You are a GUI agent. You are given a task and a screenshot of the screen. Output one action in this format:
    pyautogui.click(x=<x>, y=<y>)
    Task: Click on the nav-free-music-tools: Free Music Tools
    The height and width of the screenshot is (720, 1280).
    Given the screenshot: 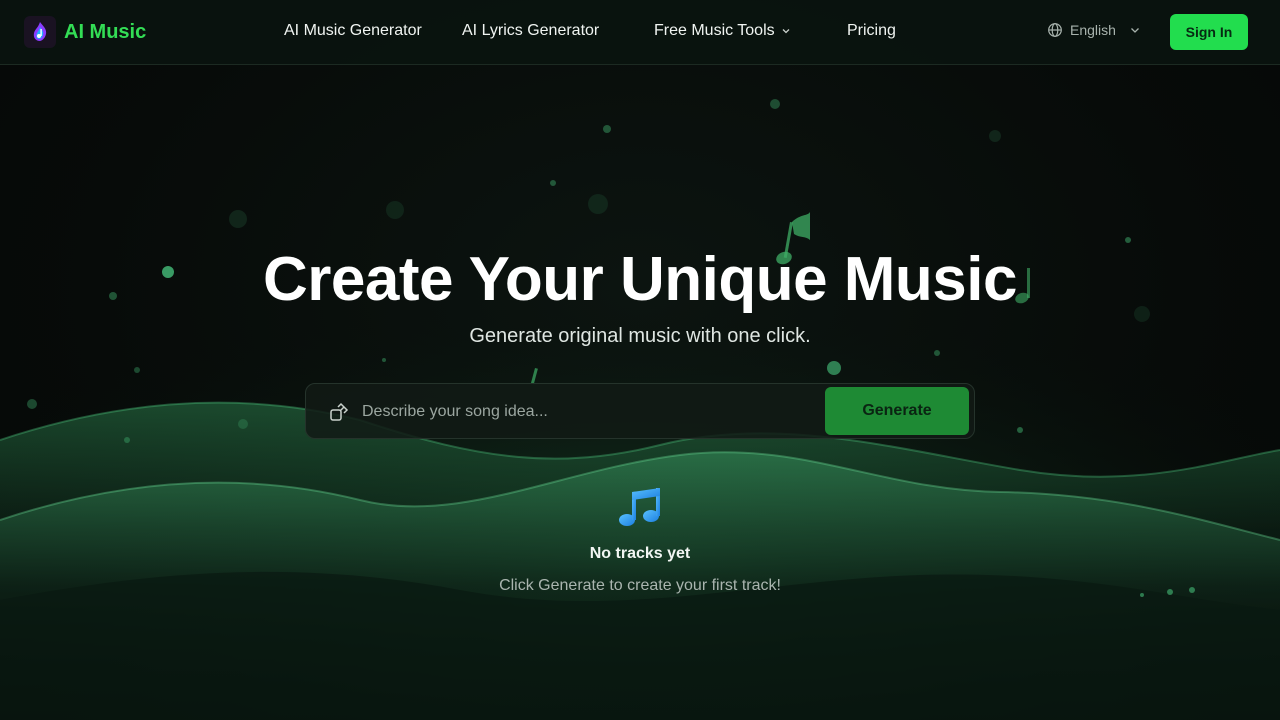 What is the action you would take?
    pyautogui.click(x=722, y=31)
    